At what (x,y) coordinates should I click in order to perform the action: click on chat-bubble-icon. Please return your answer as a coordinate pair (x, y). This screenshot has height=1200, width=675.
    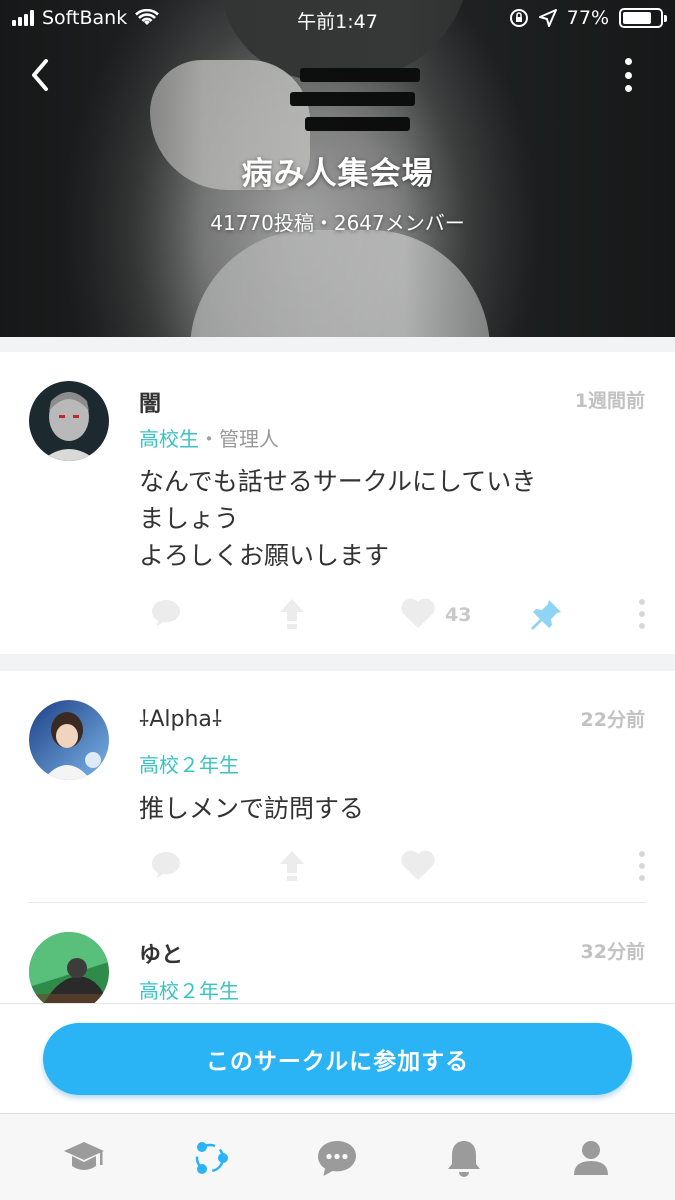
    Looking at the image, I should click on (337, 1158).